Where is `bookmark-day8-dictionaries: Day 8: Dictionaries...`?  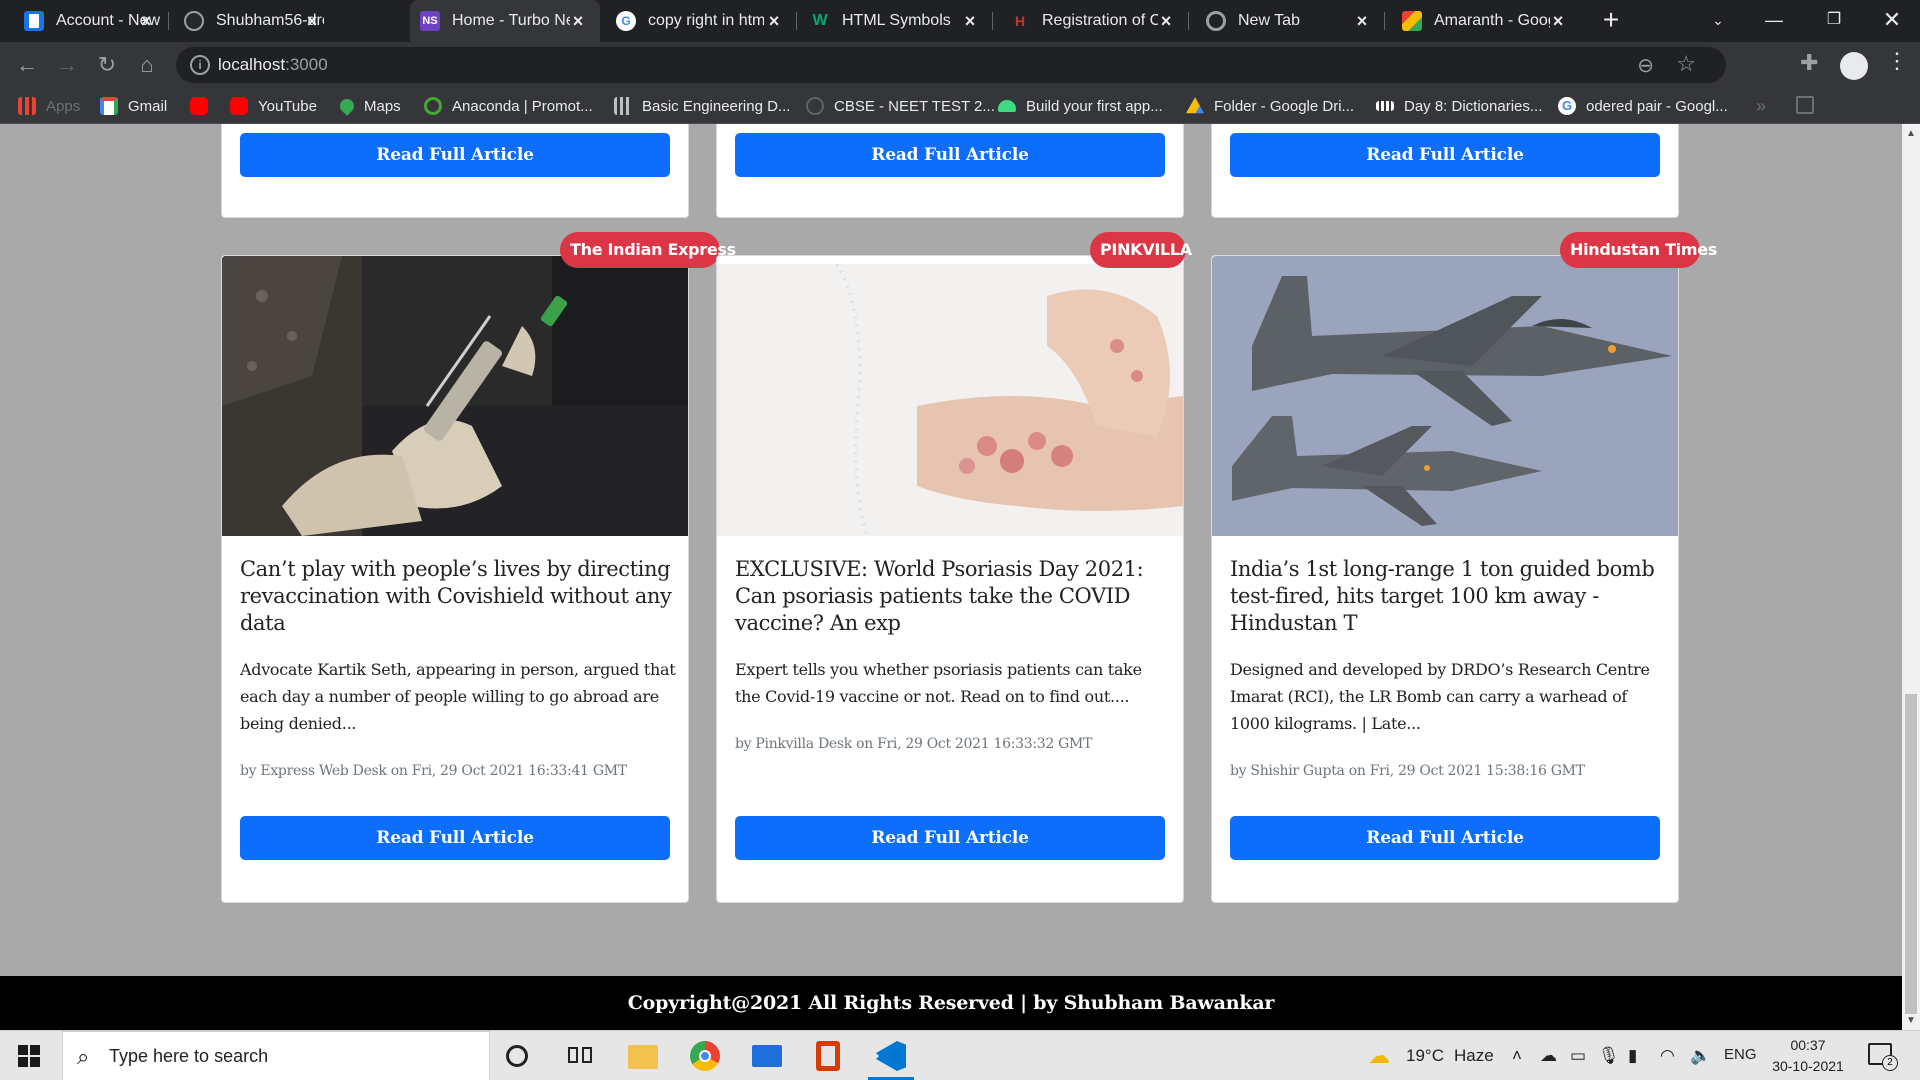
bookmark-day8-dictionaries: Day 8: Dictionaries... is located at coordinates (1459, 106).